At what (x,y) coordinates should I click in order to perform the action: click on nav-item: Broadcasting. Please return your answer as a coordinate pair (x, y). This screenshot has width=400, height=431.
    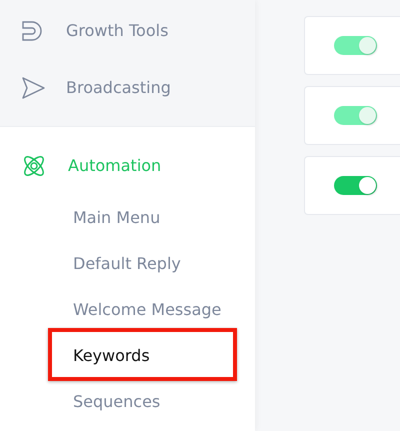
    Looking at the image, I should click on (118, 87).